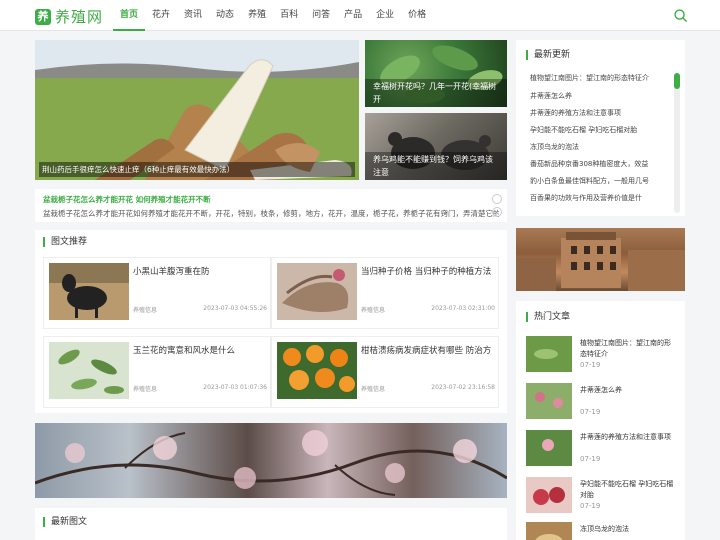 The width and height of the screenshot is (720, 540). Describe the element at coordinates (601, 448) in the screenshot. I see `hot-article-item: 井蒂莲的养殖方法和注意事项 07-19` at that location.